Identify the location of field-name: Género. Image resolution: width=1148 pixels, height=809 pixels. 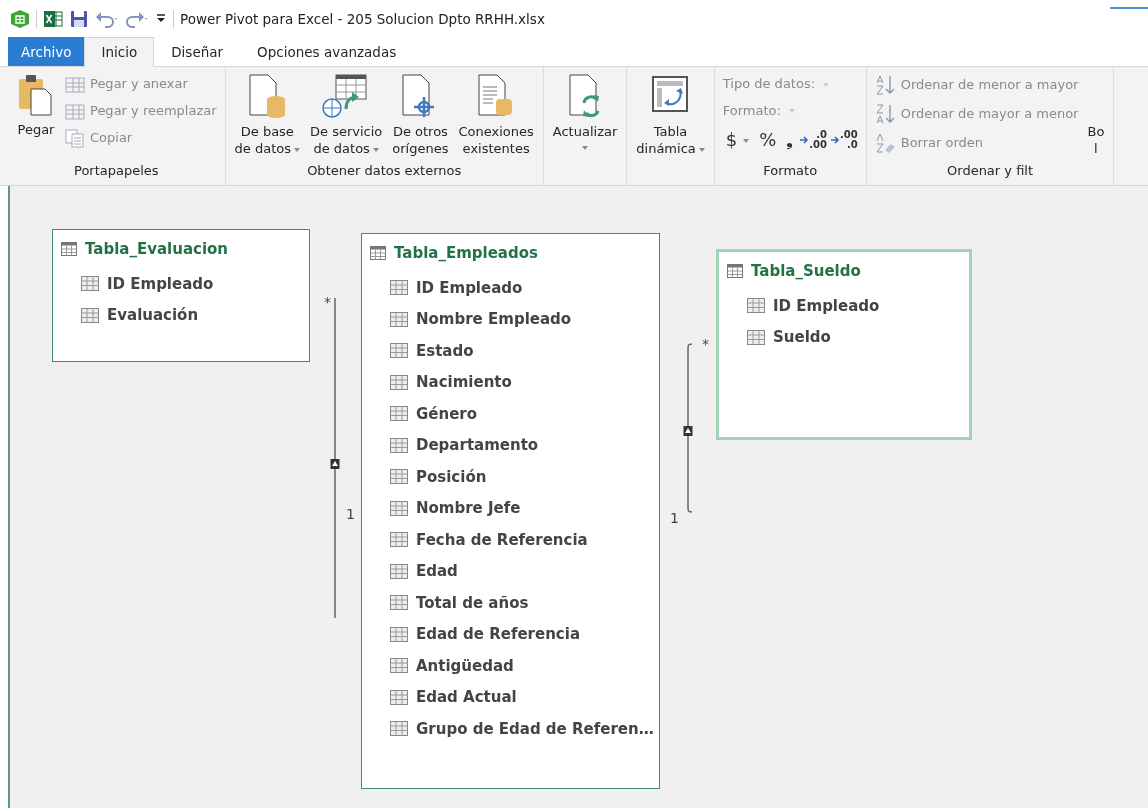
(447, 414).